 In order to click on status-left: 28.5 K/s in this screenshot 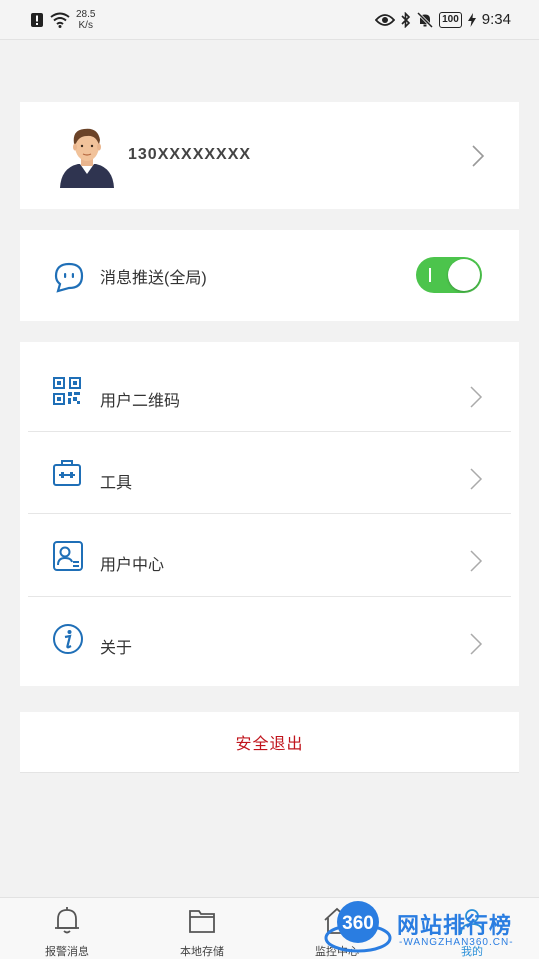, I will do `click(62, 20)`.